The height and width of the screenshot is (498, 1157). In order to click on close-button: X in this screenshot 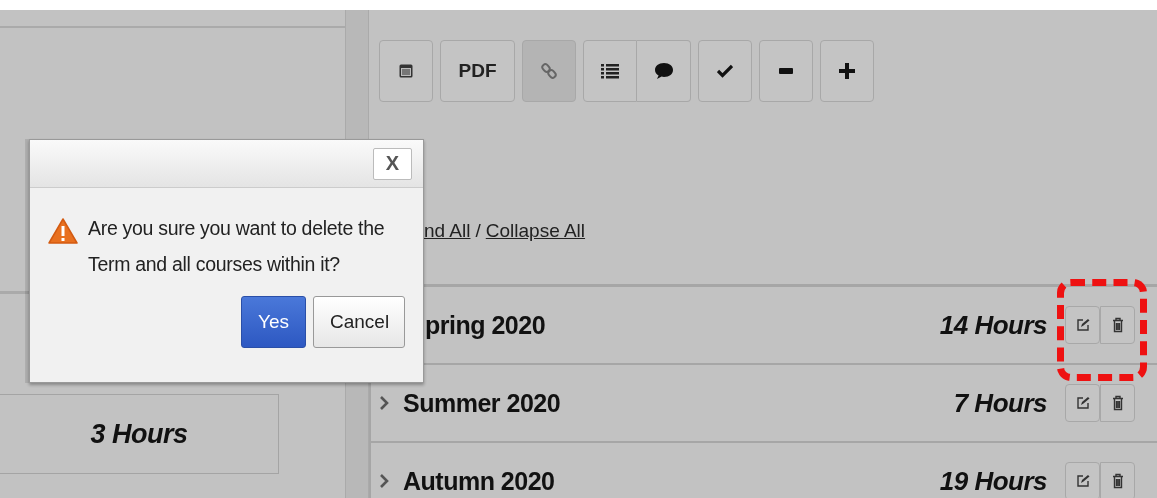, I will do `click(392, 163)`.